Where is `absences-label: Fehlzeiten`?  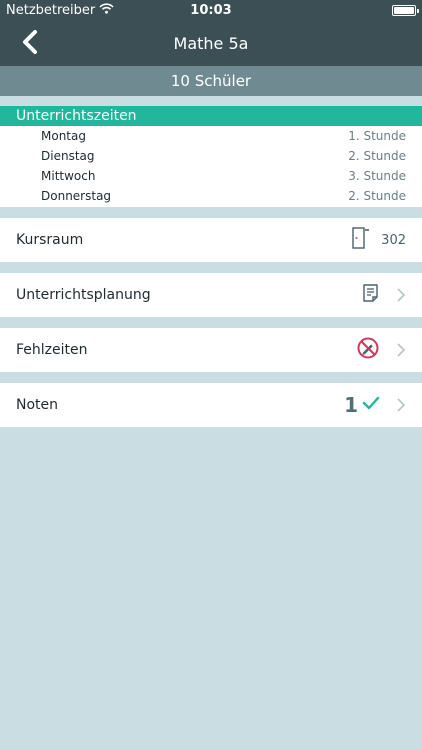
absences-label: Fehlzeiten is located at coordinates (52, 350).